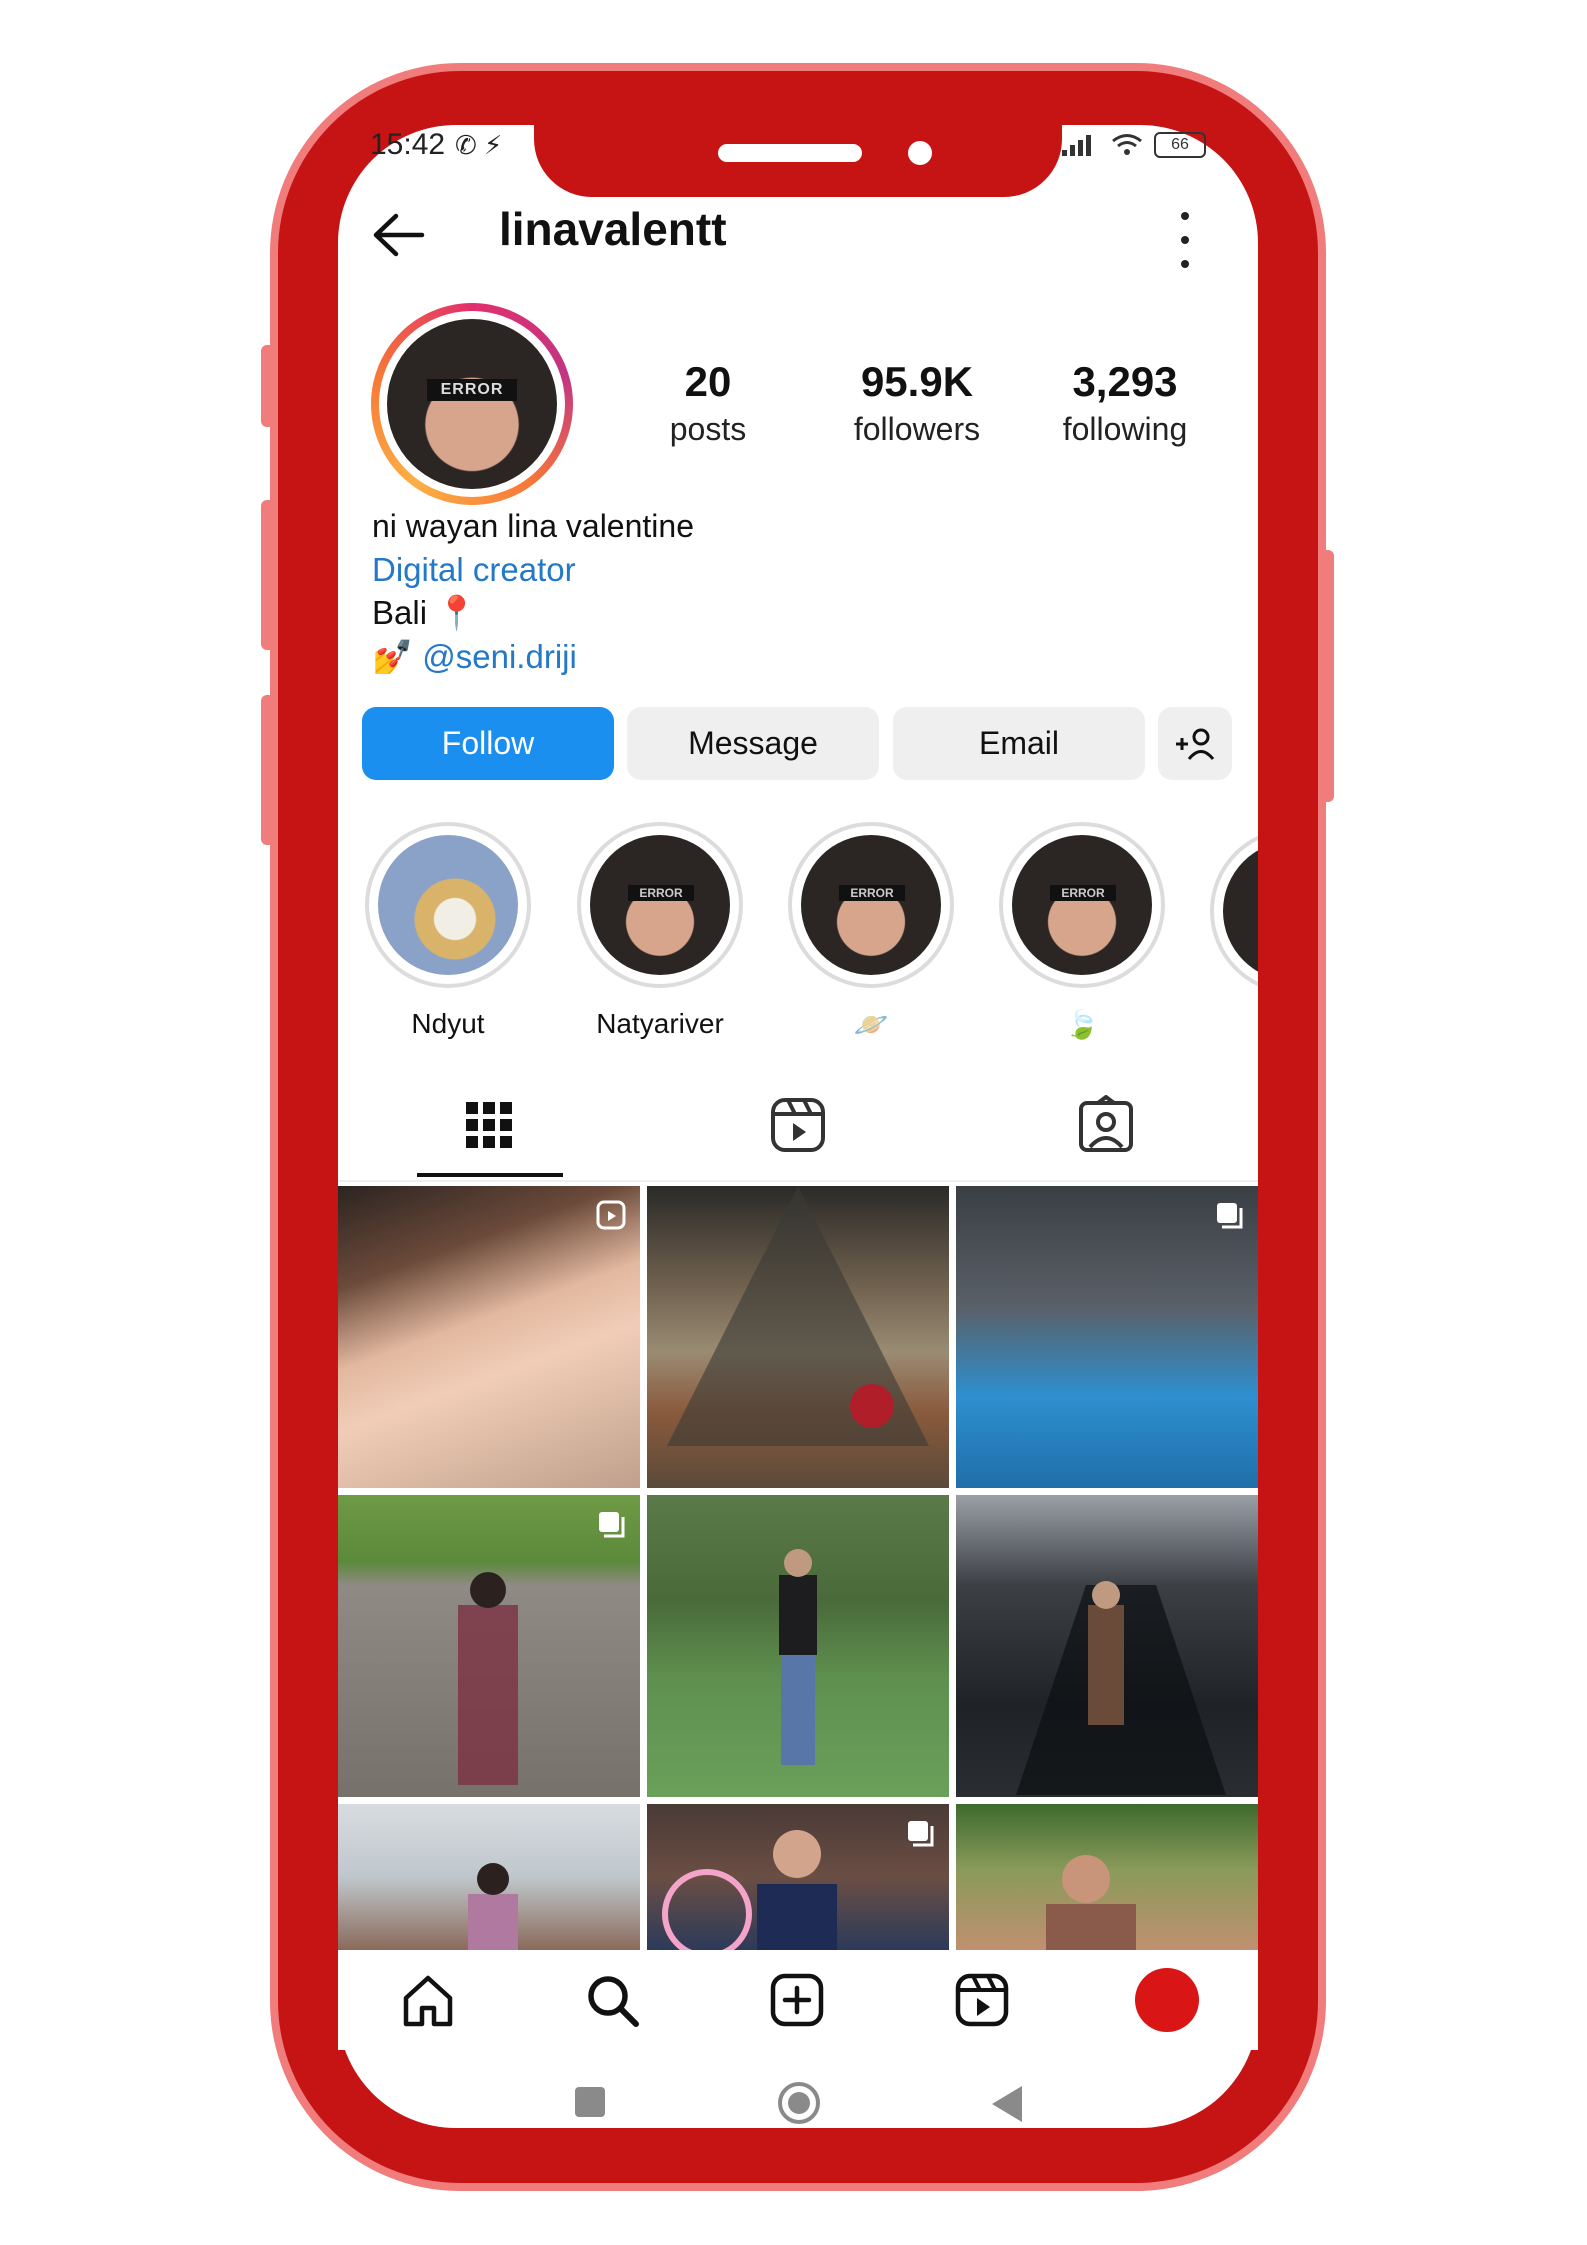 The image size is (1587, 2245). What do you see at coordinates (428, 2000) in the screenshot?
I see `home-icon` at bounding box center [428, 2000].